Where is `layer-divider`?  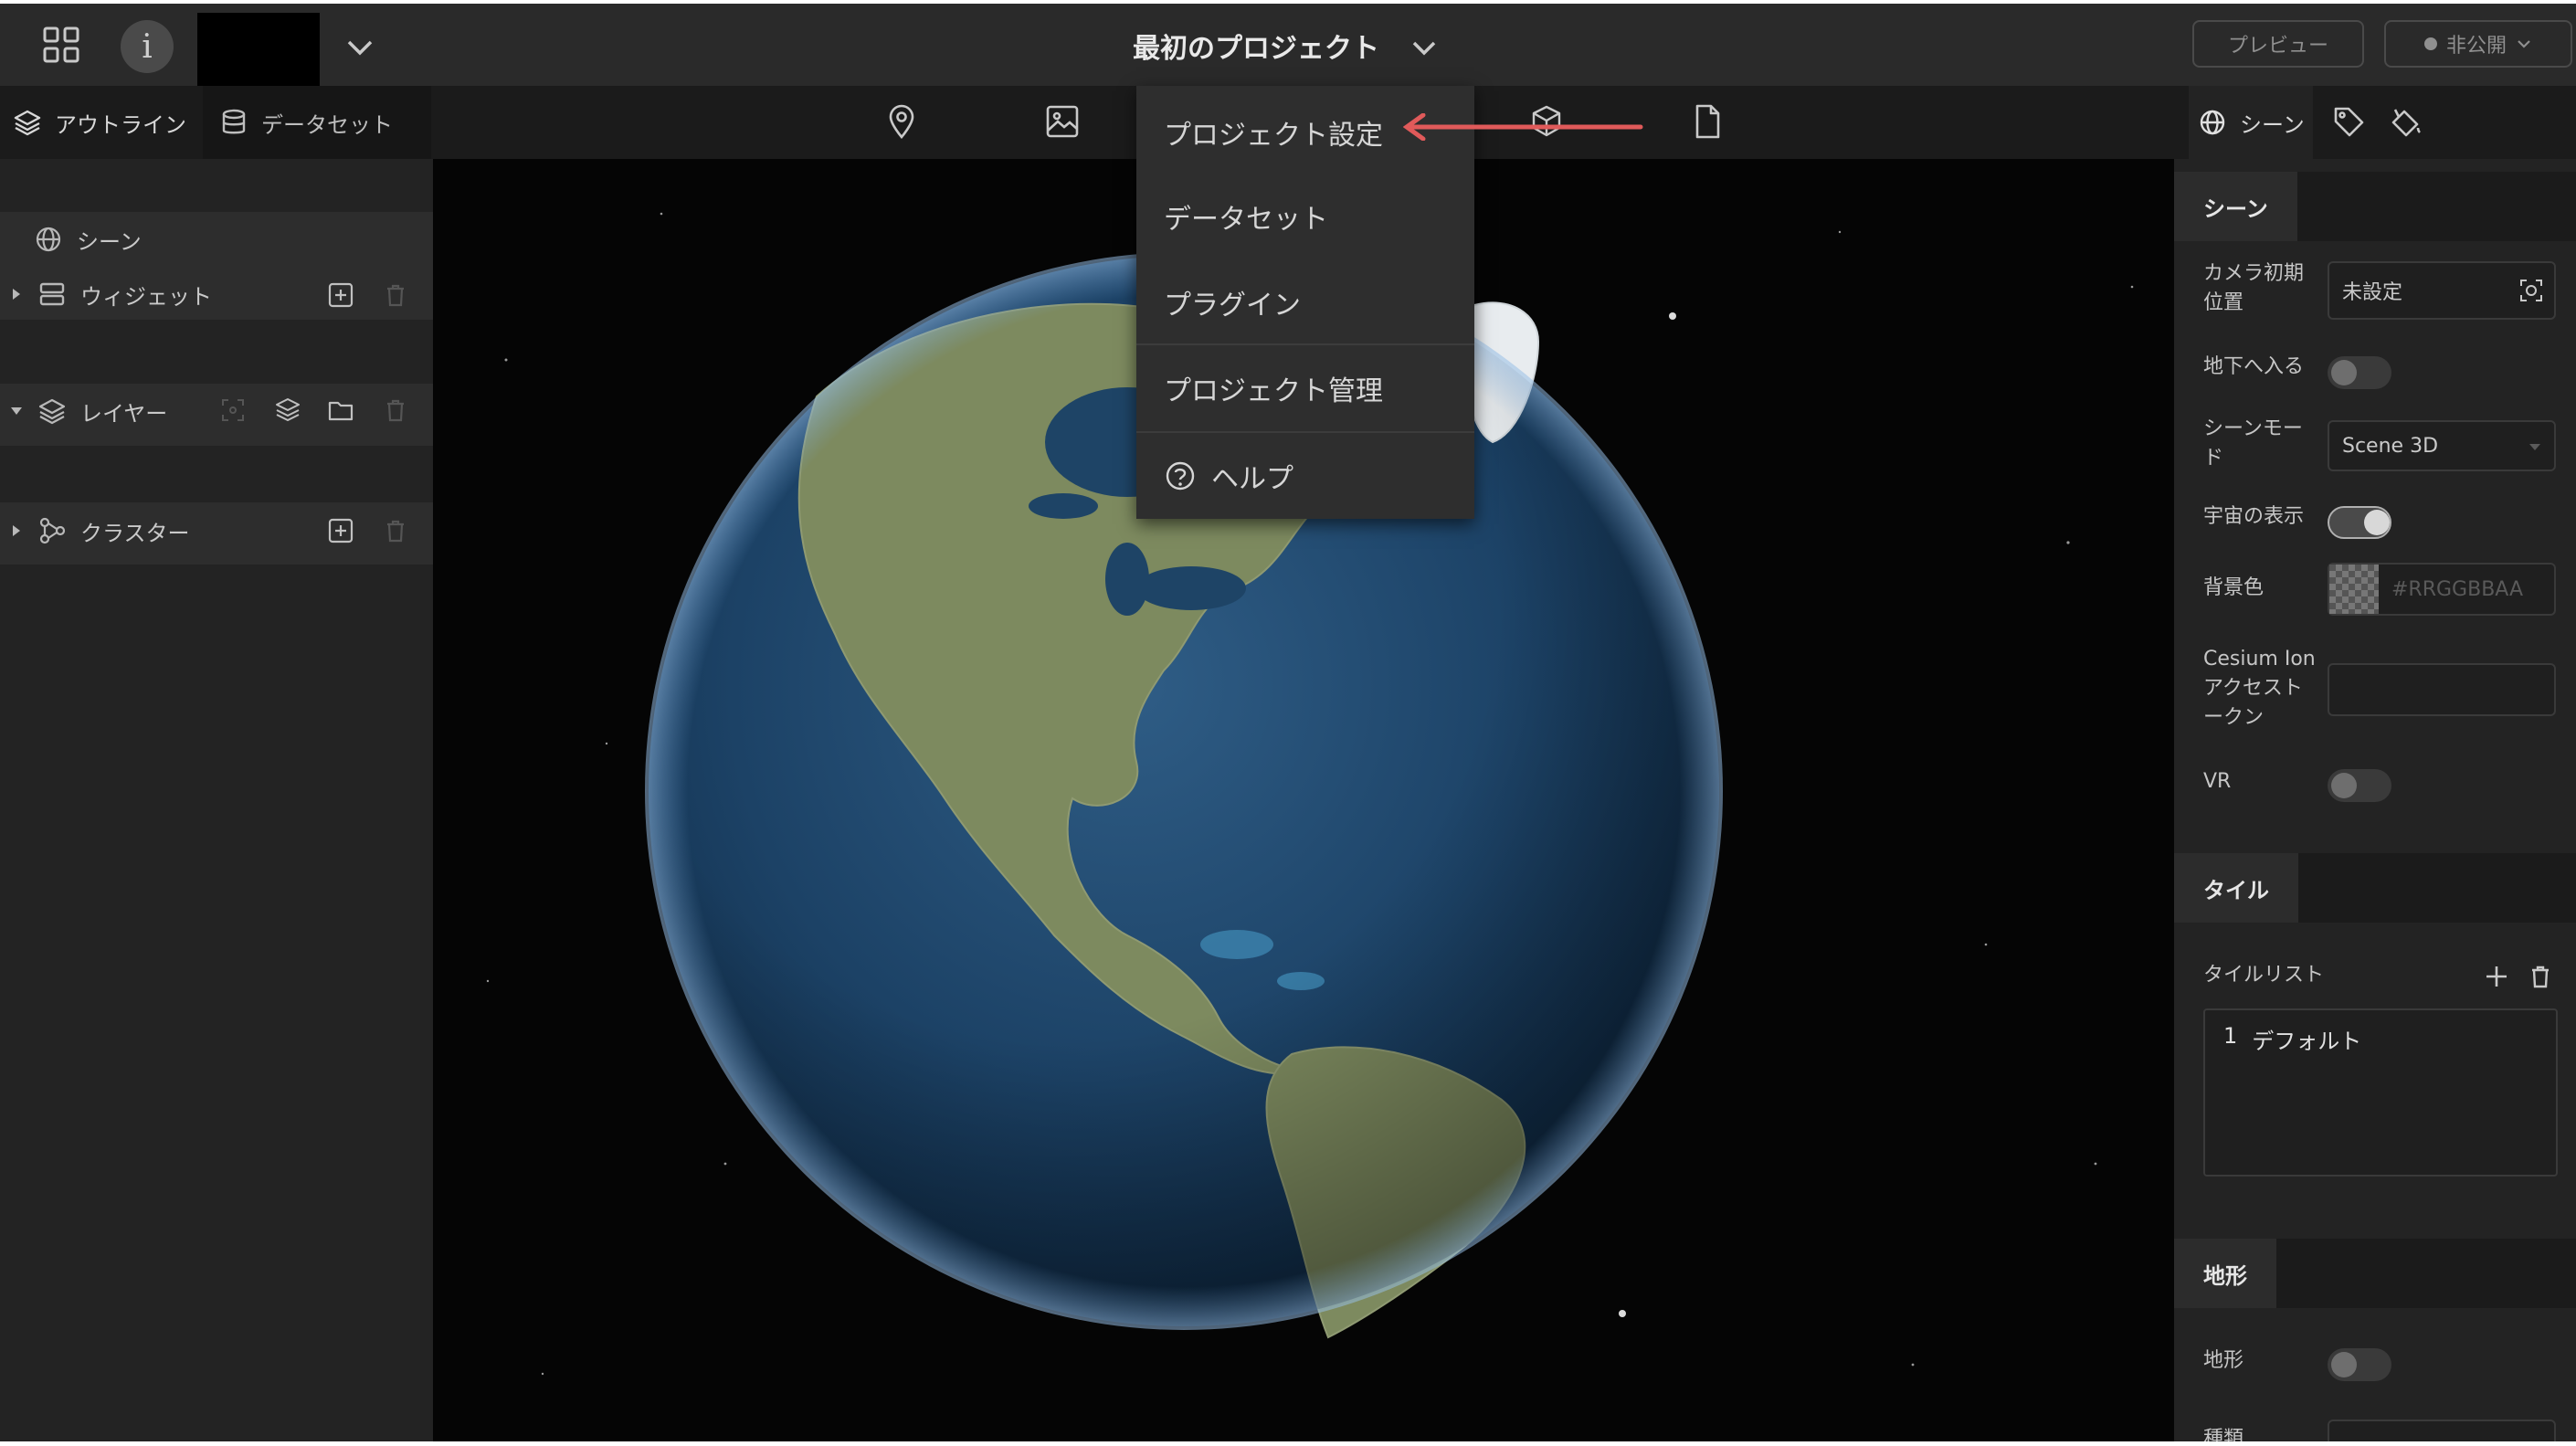 layer-divider is located at coordinates (216, 442).